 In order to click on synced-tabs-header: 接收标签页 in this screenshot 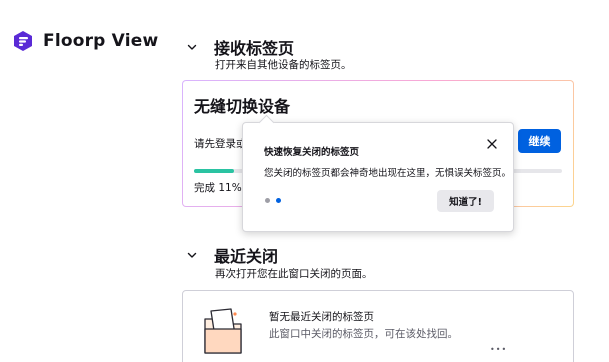, I will do `click(240, 47)`.